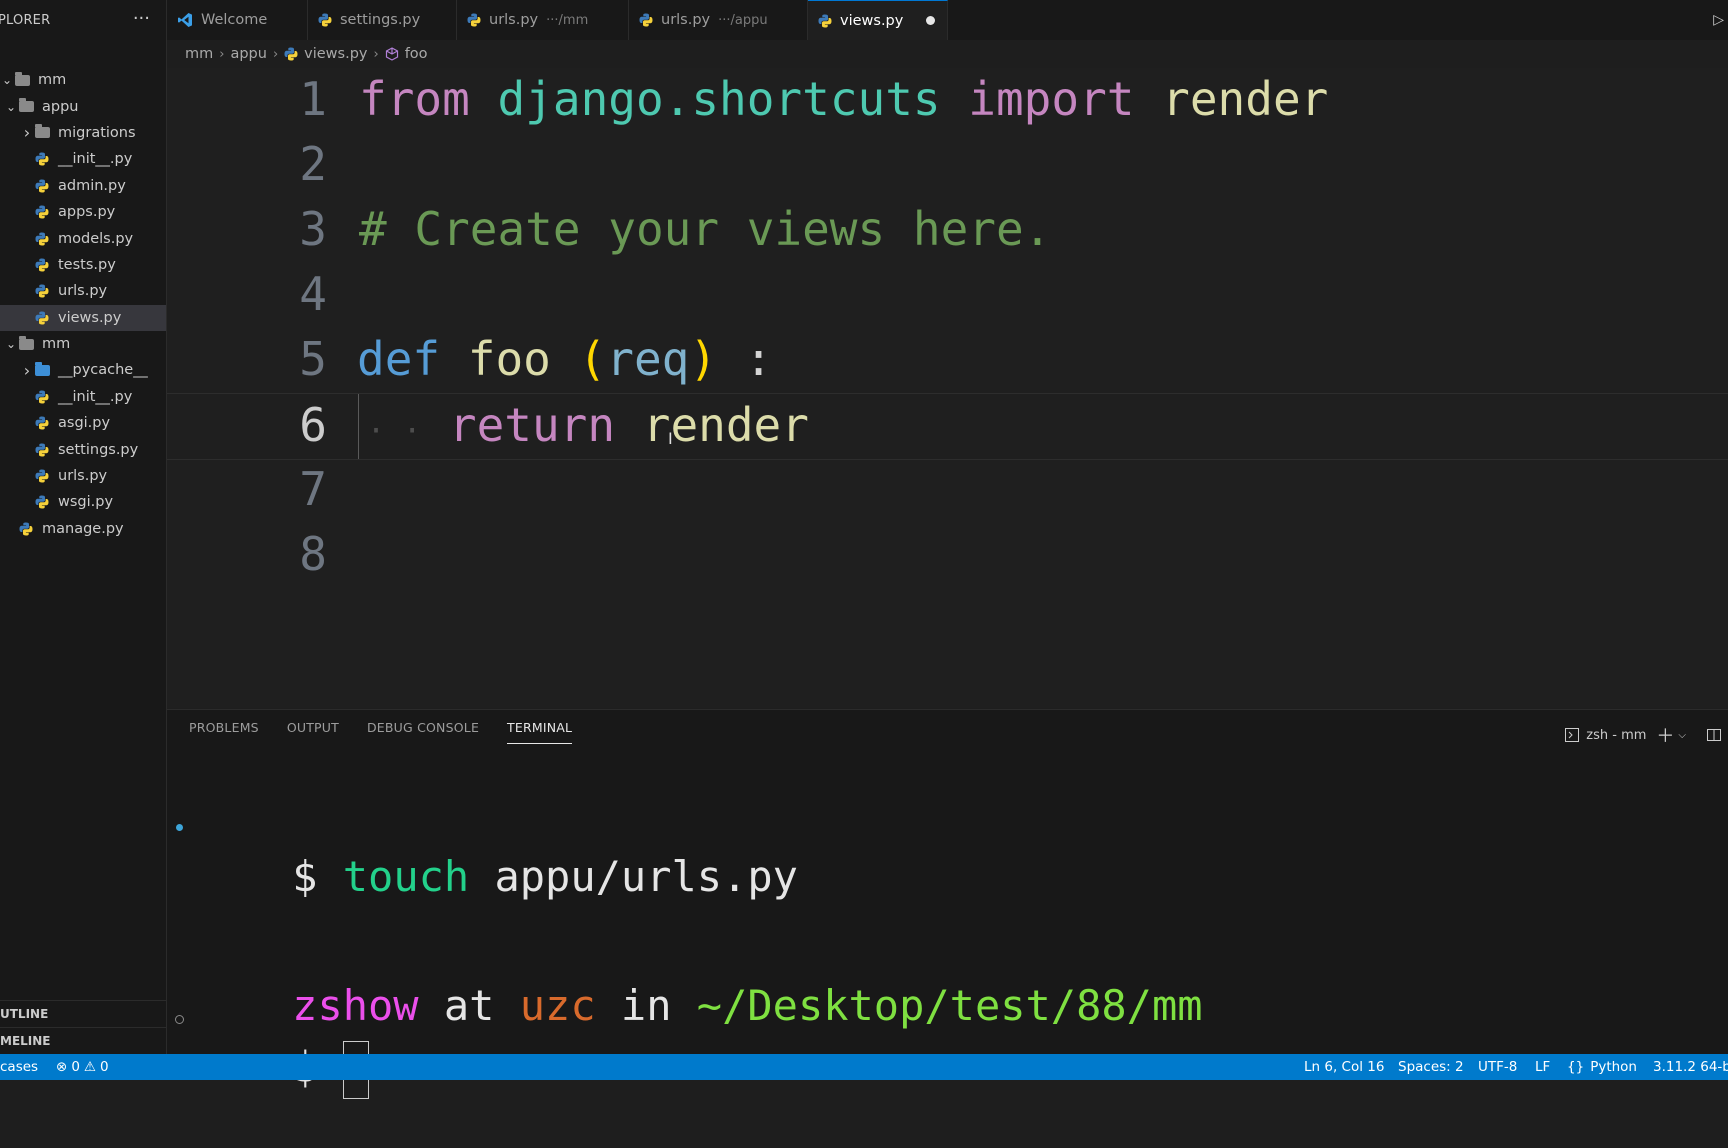  What do you see at coordinates (62, 1067) in the screenshot?
I see `error-icon: ⊗` at bounding box center [62, 1067].